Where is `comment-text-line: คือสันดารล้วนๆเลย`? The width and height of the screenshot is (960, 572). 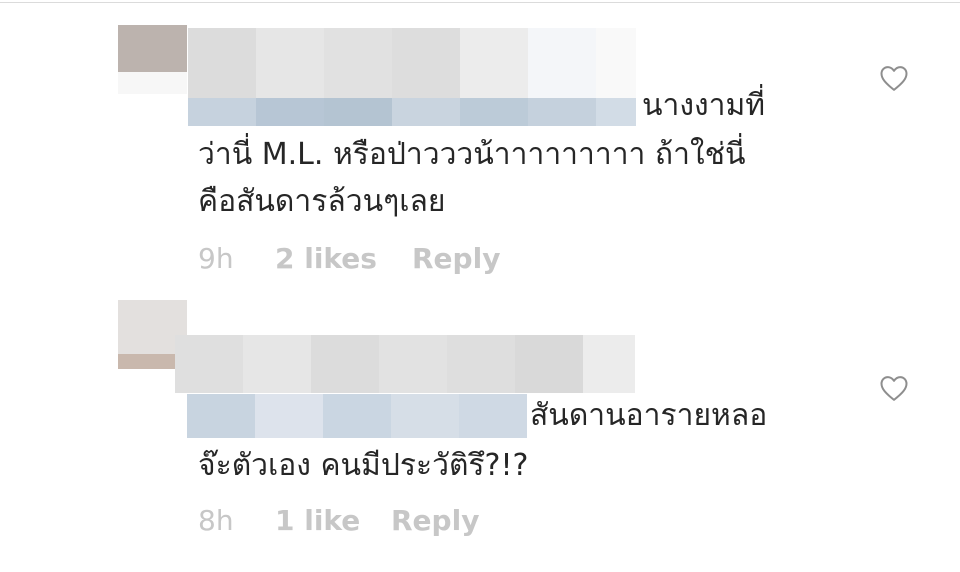
comment-text-line: คือสันดารล้วนๆเลย is located at coordinates (322, 201).